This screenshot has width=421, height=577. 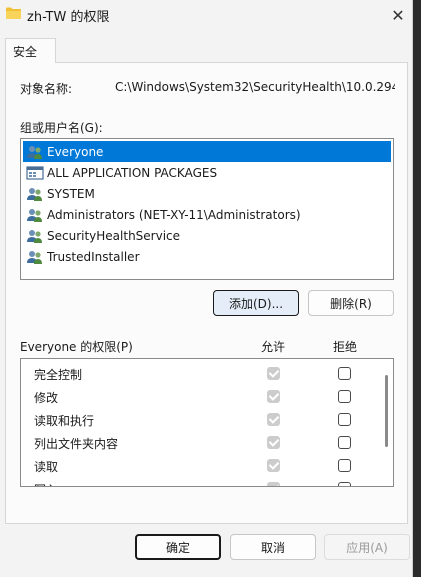 I want to click on cancel-button: 取消, so click(x=273, y=547).